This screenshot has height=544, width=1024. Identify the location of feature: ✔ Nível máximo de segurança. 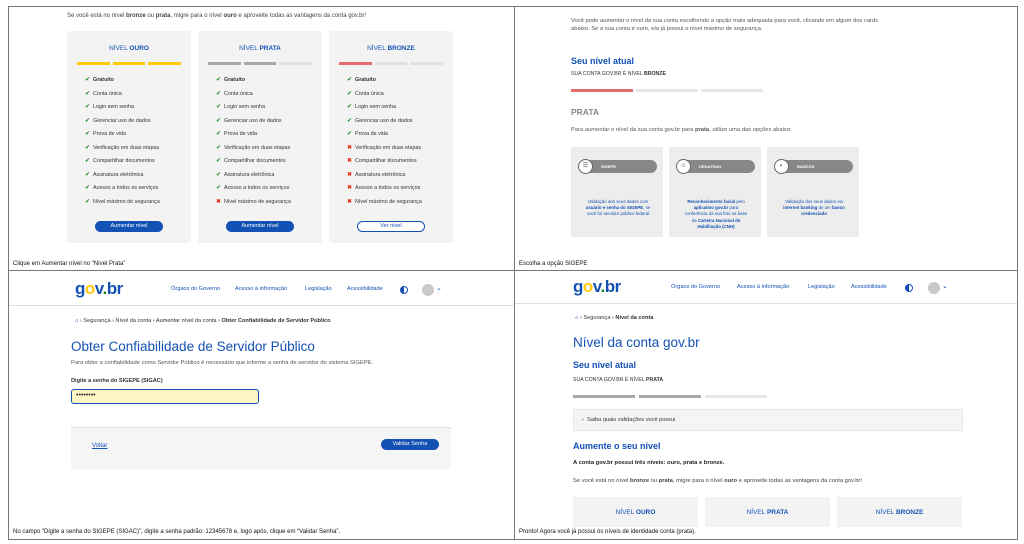
(122, 201).